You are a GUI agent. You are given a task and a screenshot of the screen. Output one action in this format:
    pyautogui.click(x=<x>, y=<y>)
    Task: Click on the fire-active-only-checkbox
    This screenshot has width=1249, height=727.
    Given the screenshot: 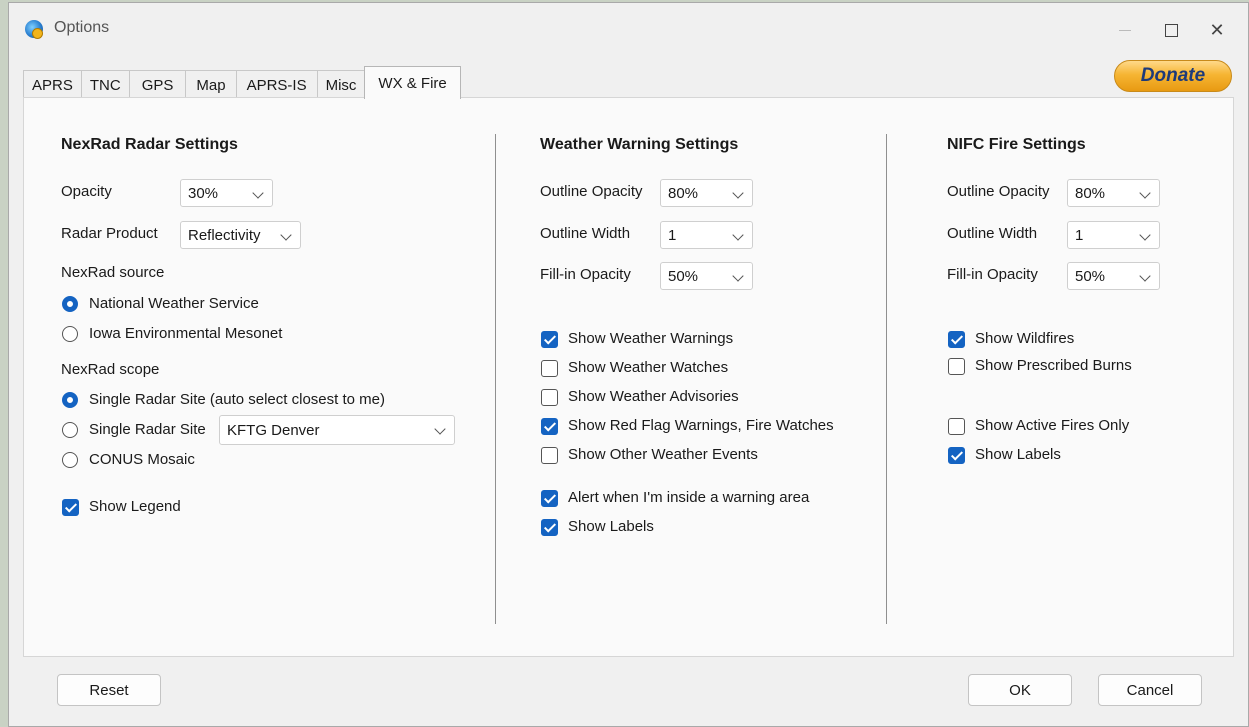 What is the action you would take?
    pyautogui.click(x=956, y=426)
    